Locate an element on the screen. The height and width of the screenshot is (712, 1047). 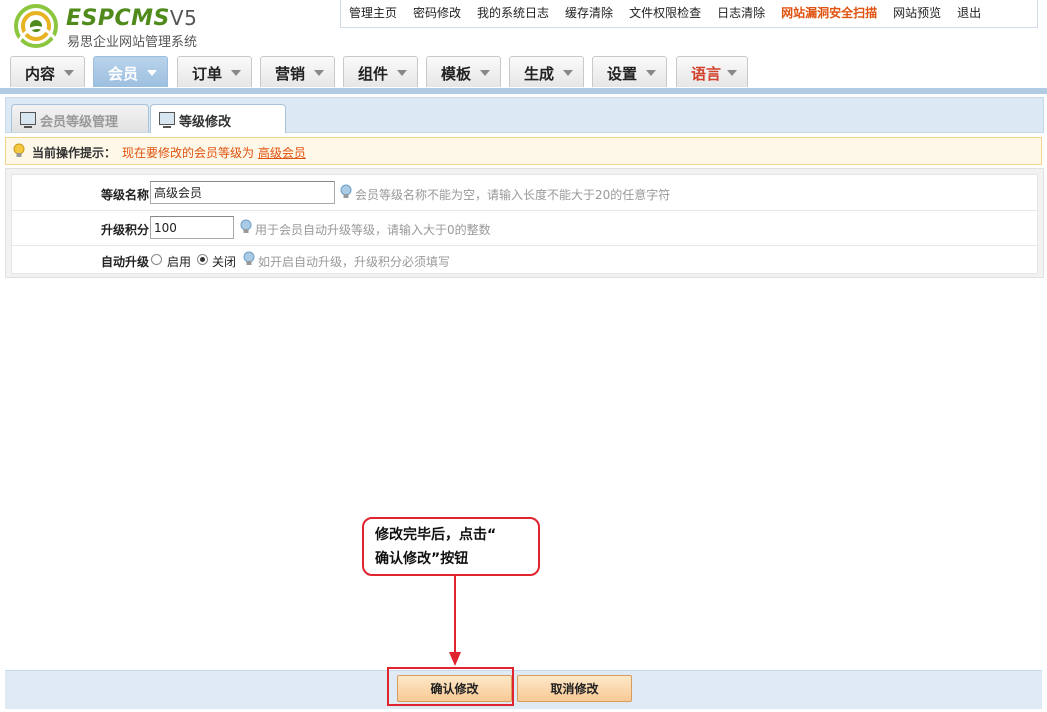
subtab-level-edit: 等级修改 is located at coordinates (218, 118).